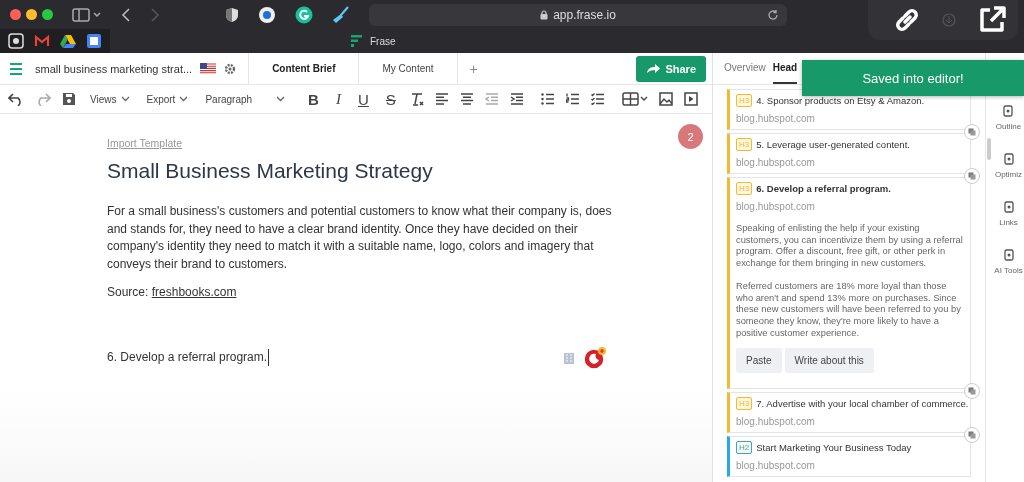 The height and width of the screenshot is (482, 1024). What do you see at coordinates (653, 68) in the screenshot?
I see `share-icon` at bounding box center [653, 68].